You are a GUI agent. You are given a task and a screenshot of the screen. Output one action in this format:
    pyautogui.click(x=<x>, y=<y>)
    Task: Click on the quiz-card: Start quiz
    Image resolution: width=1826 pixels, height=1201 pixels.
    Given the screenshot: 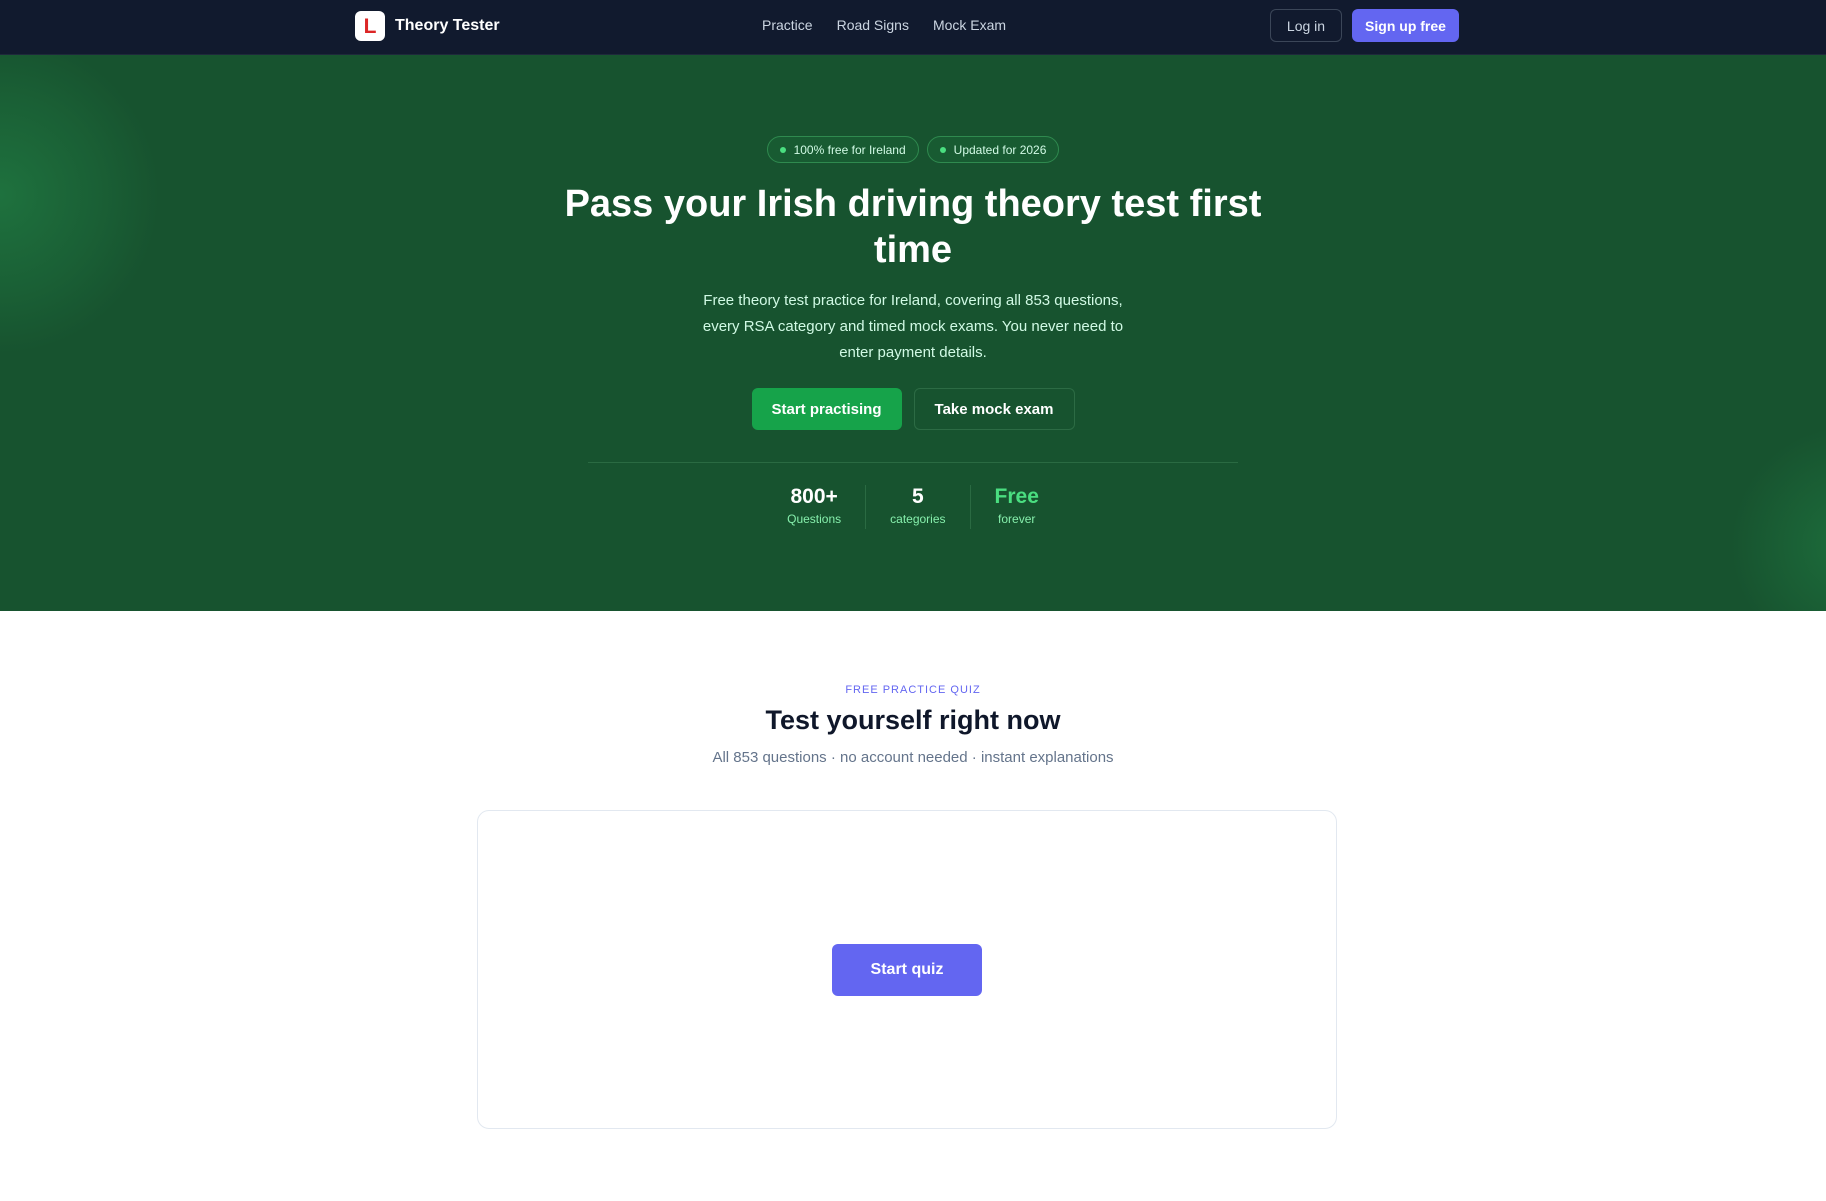 What is the action you would take?
    pyautogui.click(x=907, y=969)
    